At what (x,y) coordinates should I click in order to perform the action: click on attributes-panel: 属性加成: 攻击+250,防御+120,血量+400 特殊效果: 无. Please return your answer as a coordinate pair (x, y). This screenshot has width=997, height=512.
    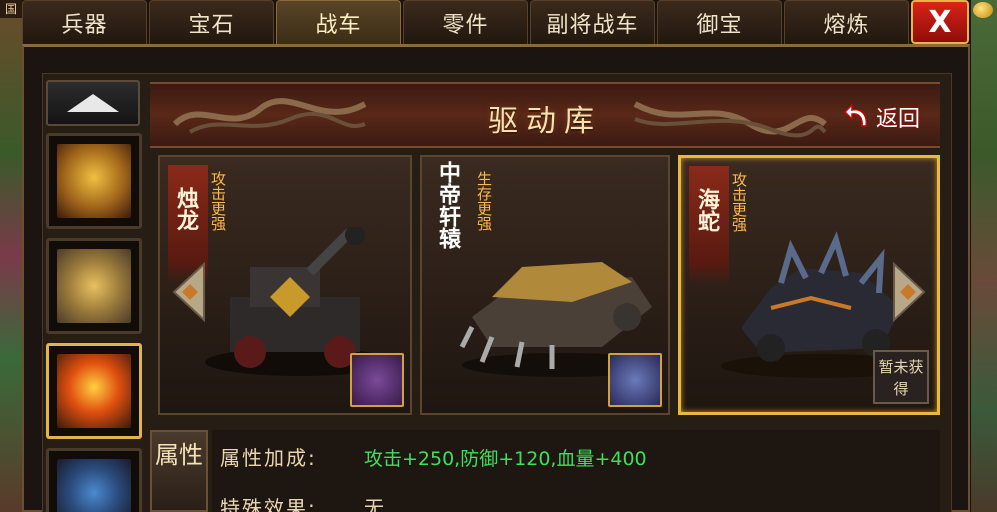
    Looking at the image, I should click on (576, 471).